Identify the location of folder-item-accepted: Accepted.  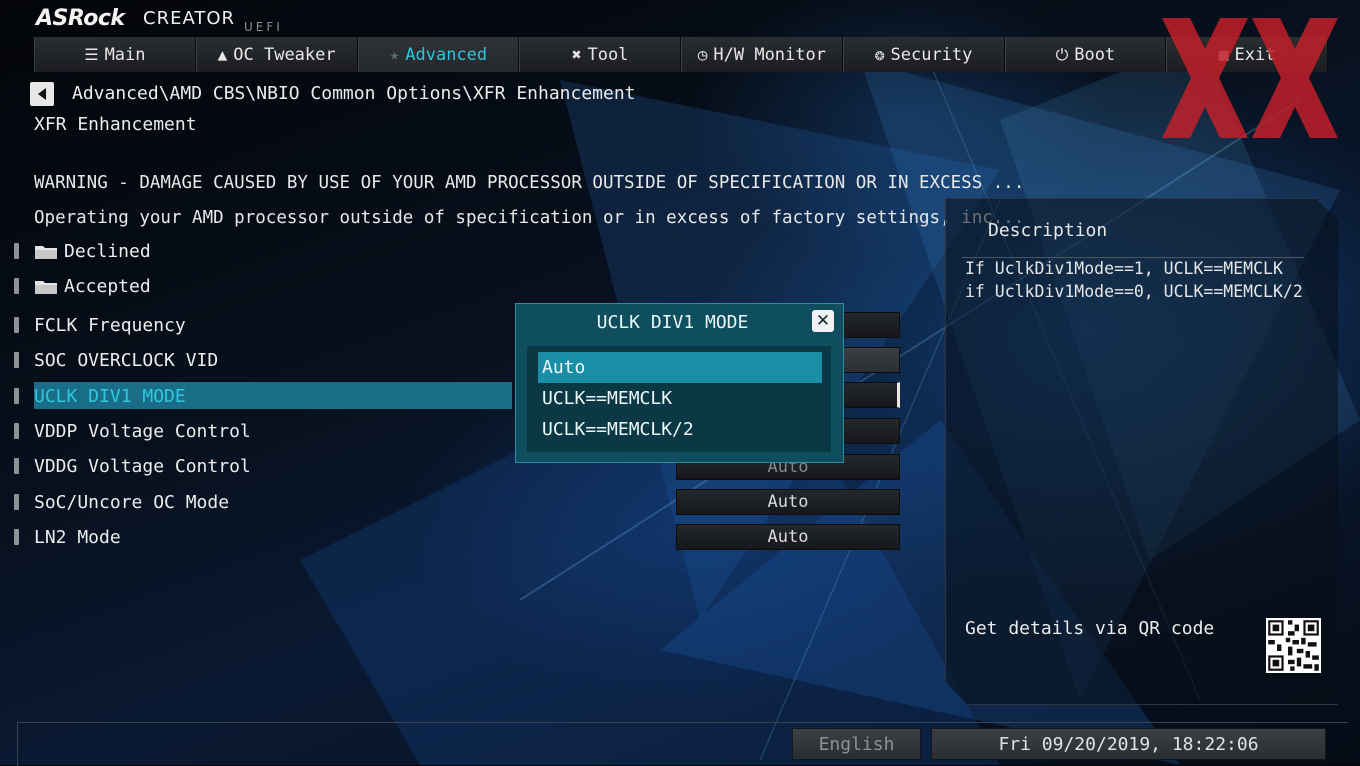
(82, 286).